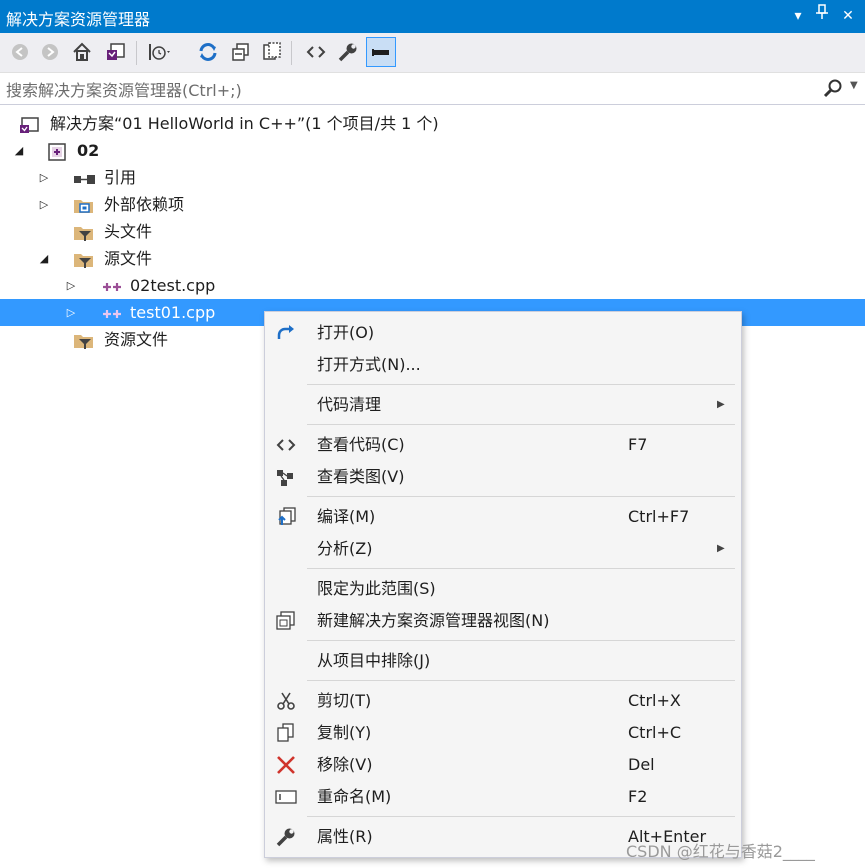 This screenshot has height=868, width=865. Describe the element at coordinates (638, 796) in the screenshot. I see `menu-shortcut: F2` at that location.